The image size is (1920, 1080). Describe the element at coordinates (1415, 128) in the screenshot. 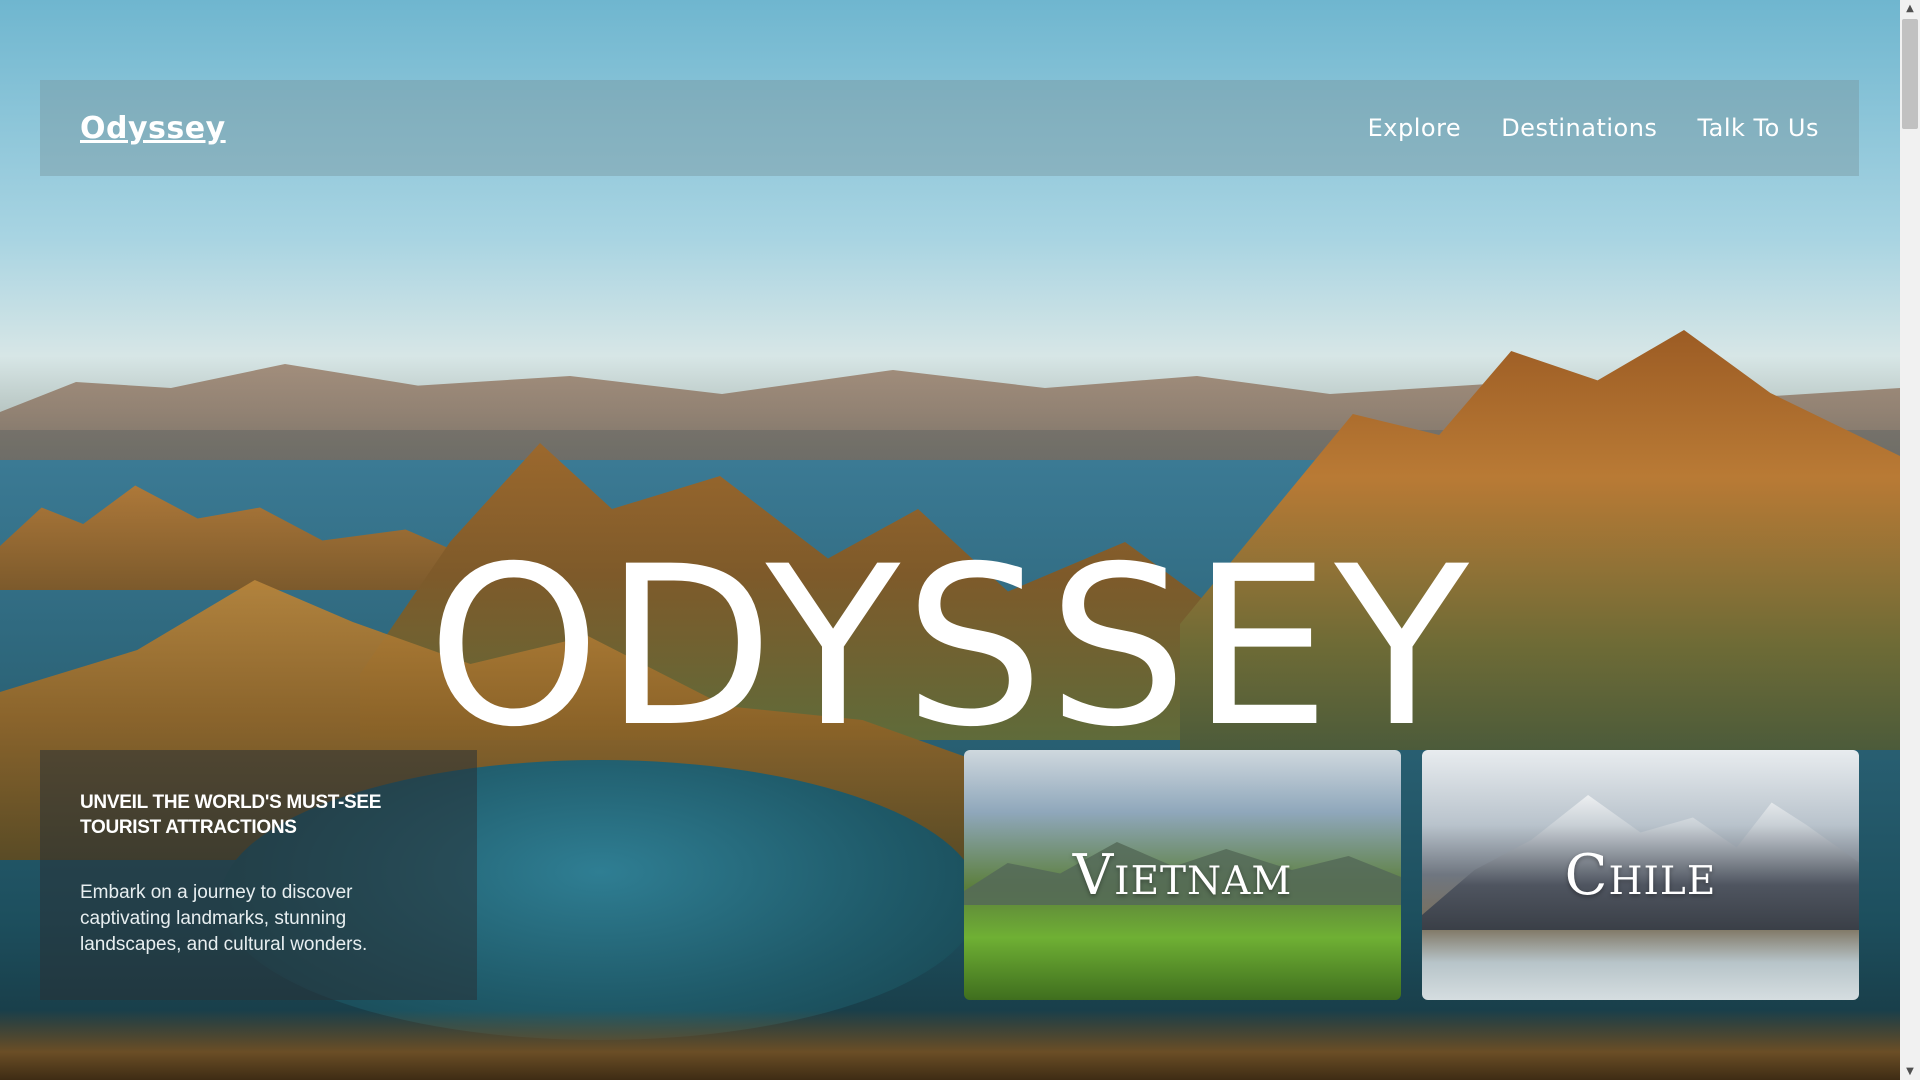

I see `nav-link-explore: Explore` at that location.